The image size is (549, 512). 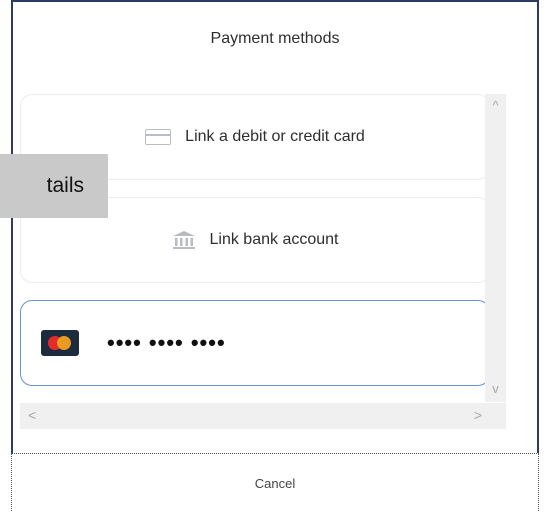 What do you see at coordinates (255, 343) in the screenshot?
I see `saved-card-option: •••• •••• ••••` at bounding box center [255, 343].